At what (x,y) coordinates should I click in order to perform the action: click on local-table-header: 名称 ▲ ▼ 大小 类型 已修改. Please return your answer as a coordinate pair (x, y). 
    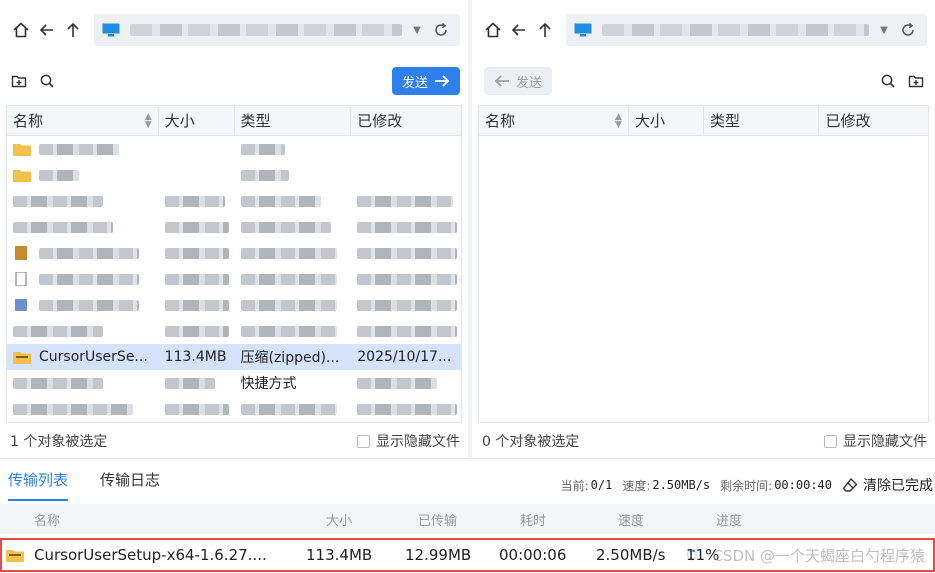
    Looking at the image, I should click on (234, 121).